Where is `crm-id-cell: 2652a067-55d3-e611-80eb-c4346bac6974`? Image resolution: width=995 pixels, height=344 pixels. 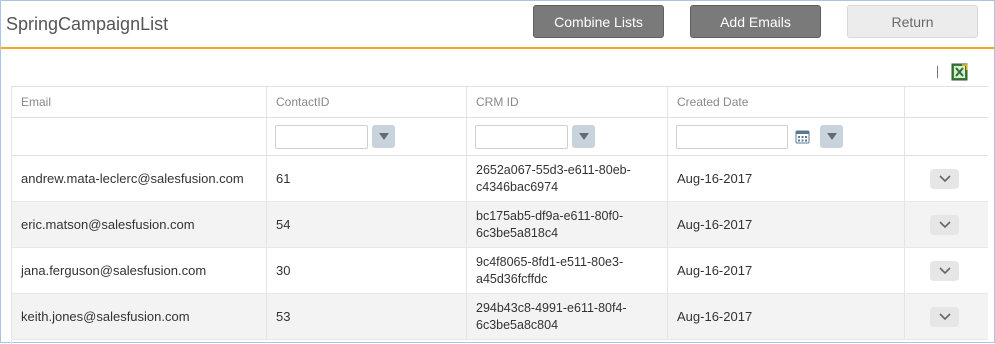 crm-id-cell: 2652a067-55d3-e611-80eb-c4346bac6974 is located at coordinates (567, 178).